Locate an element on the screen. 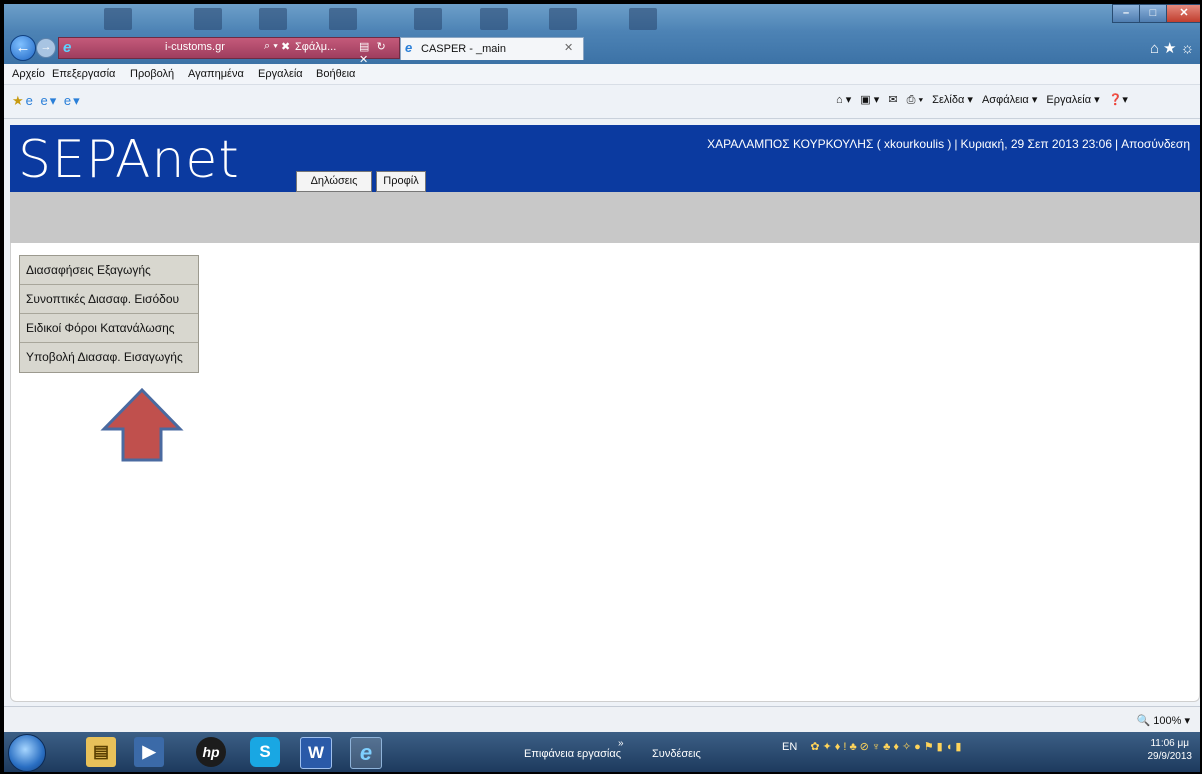  zoom-control: 🔍 100% ▾ is located at coordinates (1163, 720).